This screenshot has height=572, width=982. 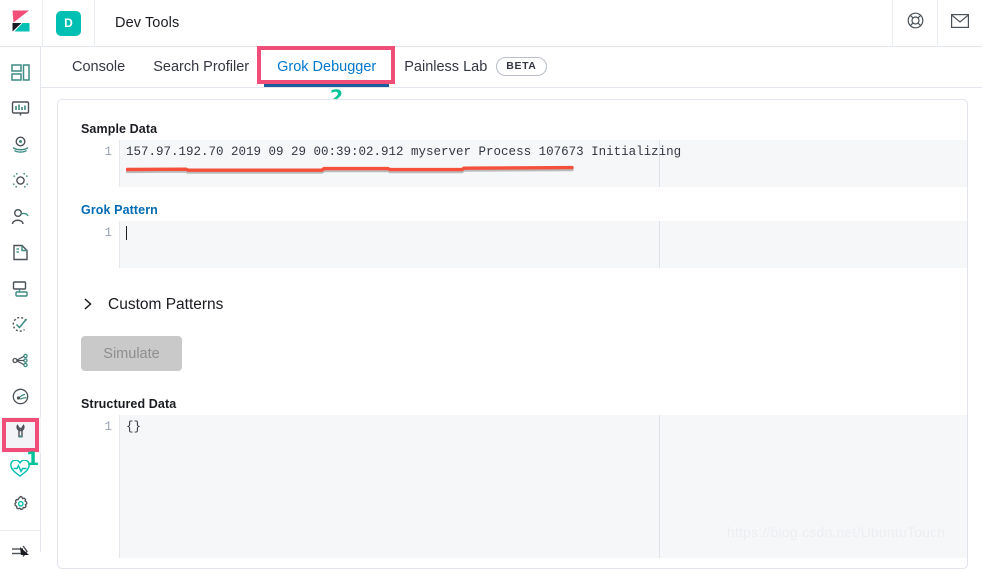 I want to click on uptime-clock-icon, so click(x=20, y=327).